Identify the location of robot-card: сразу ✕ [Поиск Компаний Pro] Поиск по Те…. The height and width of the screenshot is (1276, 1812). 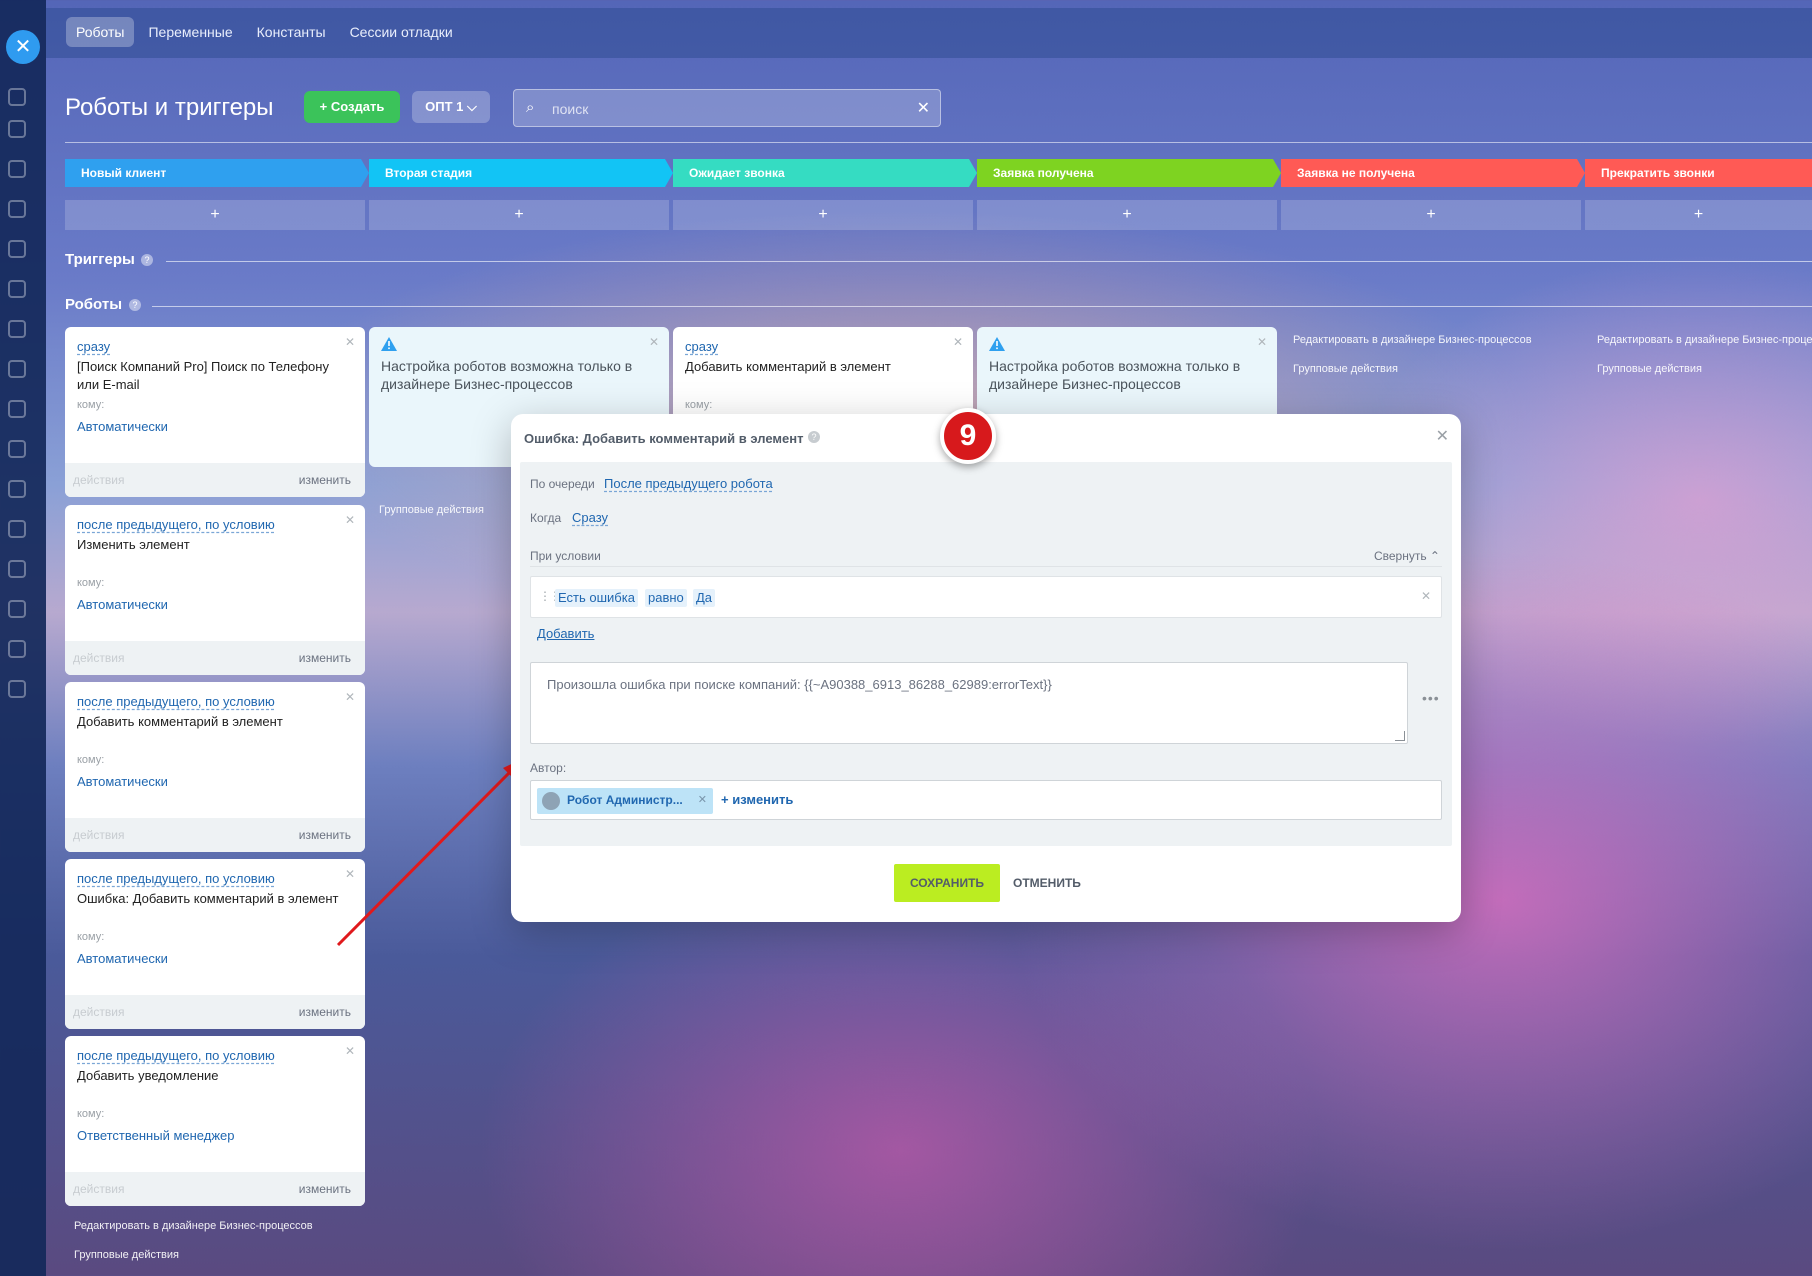
(215, 412).